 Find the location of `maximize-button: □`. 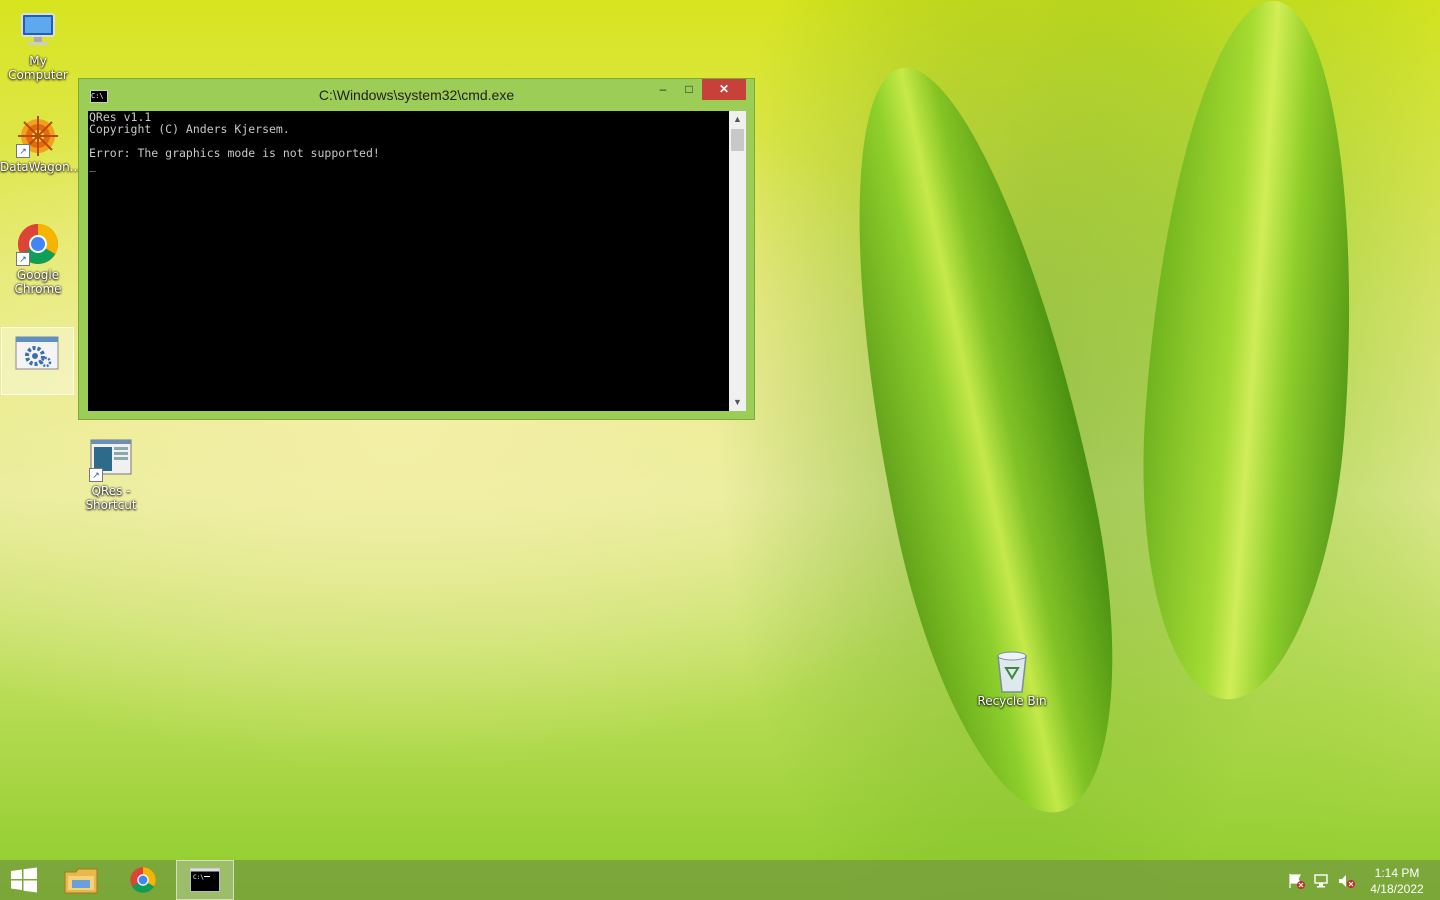

maximize-button: □ is located at coordinates (689, 89).